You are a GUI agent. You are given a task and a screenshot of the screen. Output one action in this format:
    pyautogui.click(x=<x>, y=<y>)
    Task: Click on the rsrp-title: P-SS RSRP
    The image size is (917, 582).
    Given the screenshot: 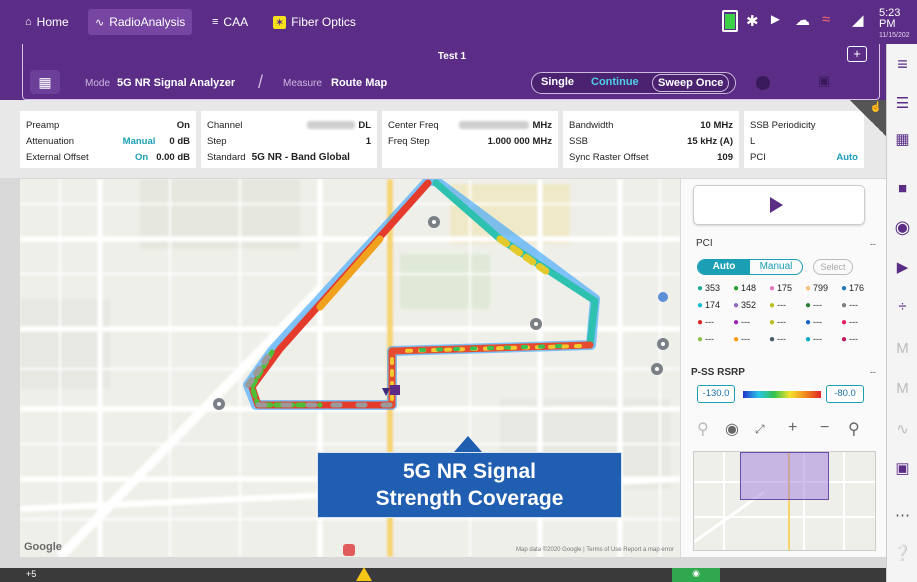 What is the action you would take?
    pyautogui.click(x=718, y=372)
    